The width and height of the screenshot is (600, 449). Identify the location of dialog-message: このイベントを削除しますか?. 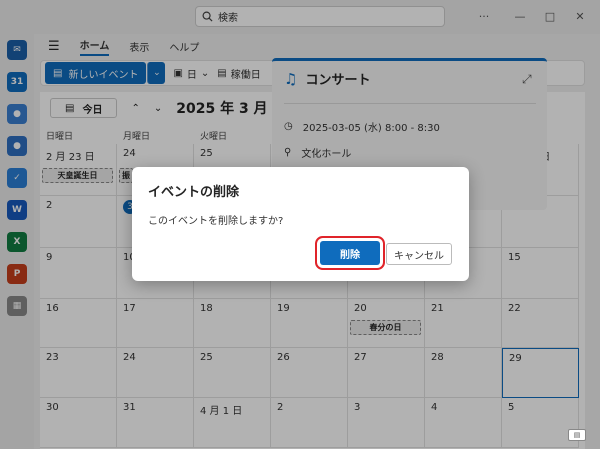
(216, 221).